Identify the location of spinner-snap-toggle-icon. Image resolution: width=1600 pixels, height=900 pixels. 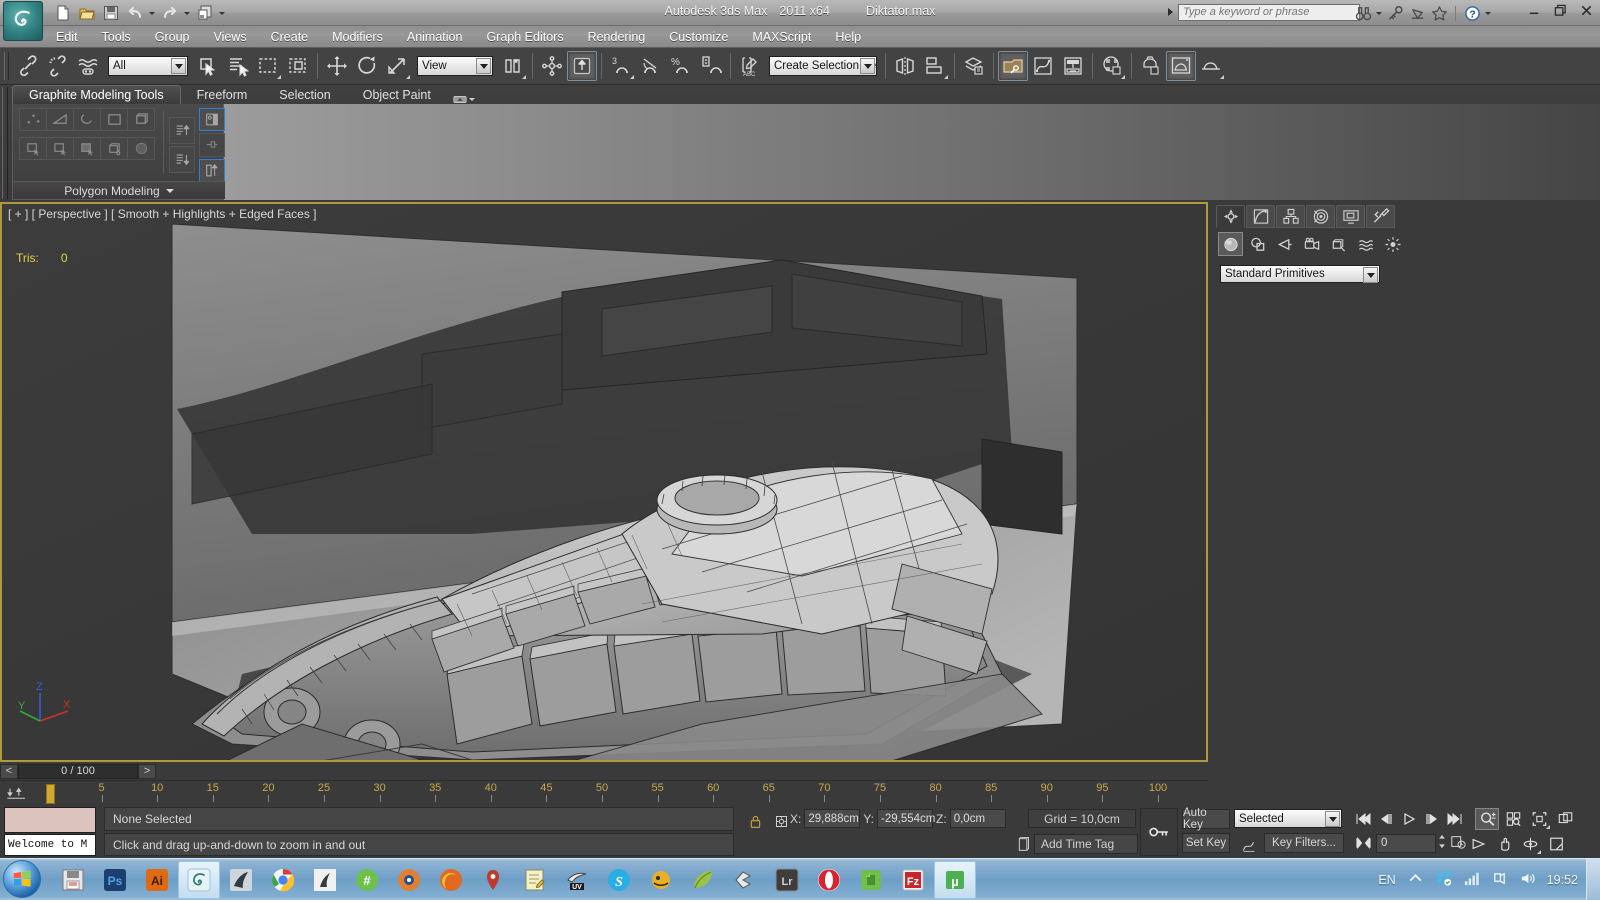
(711, 66).